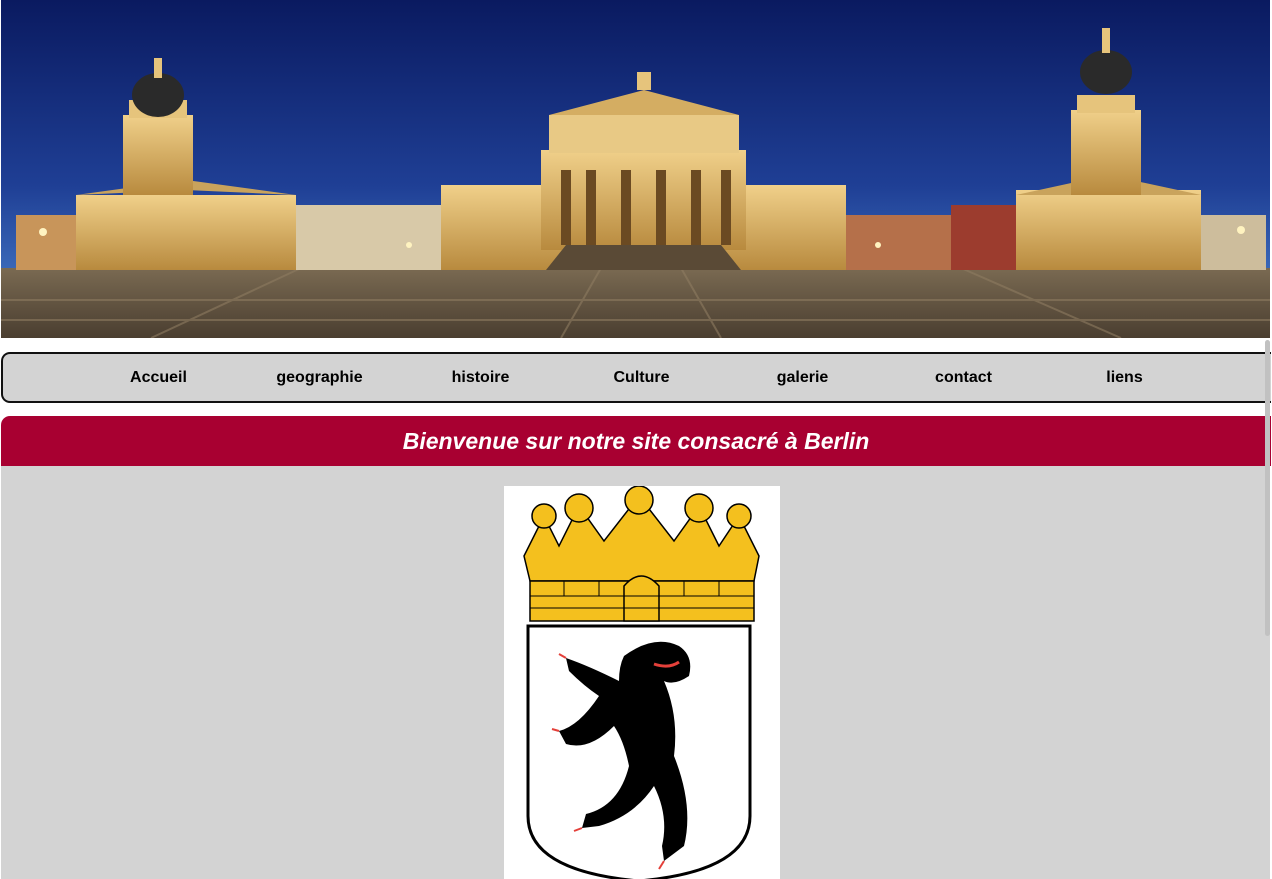 The image size is (1272, 879). Describe the element at coordinates (319, 377) in the screenshot. I see `nav-link-geographie: geographie` at that location.